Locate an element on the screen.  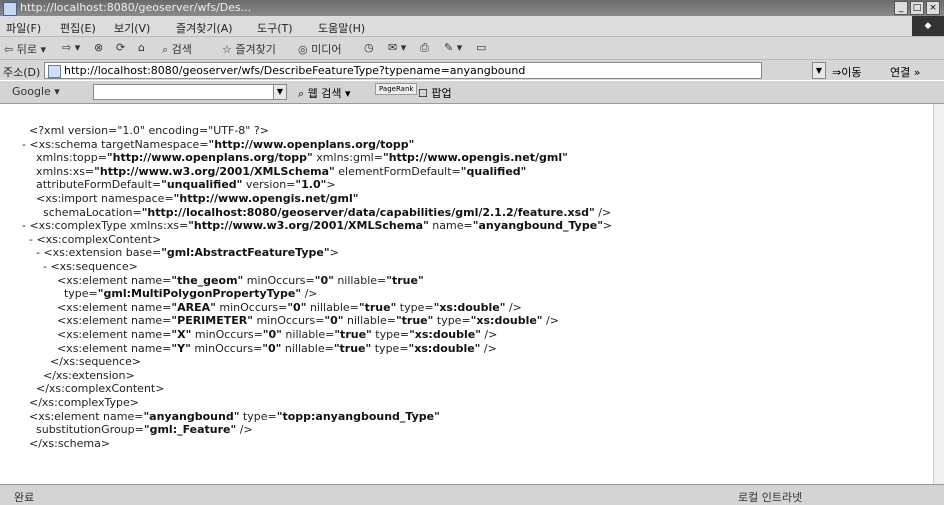
popup-label: 팝업 is located at coordinates (441, 93).